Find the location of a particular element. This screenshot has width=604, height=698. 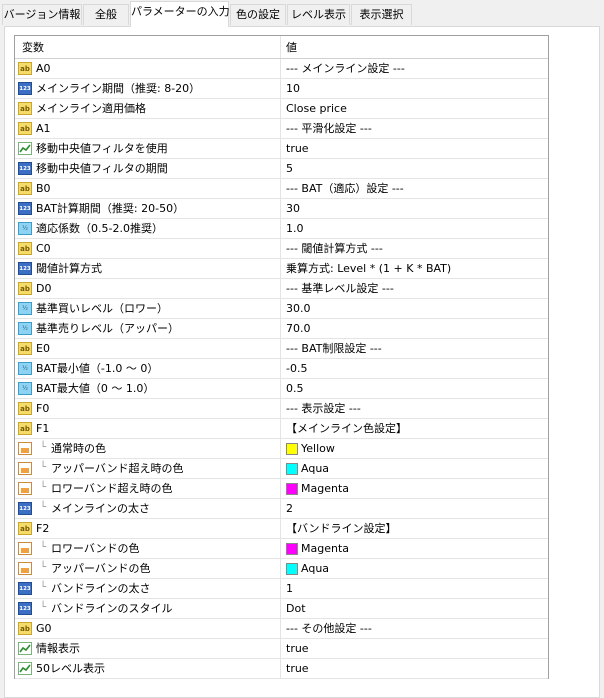

parameter-name-cell: 123 └ バンドラインのスタイル is located at coordinates (148, 608).